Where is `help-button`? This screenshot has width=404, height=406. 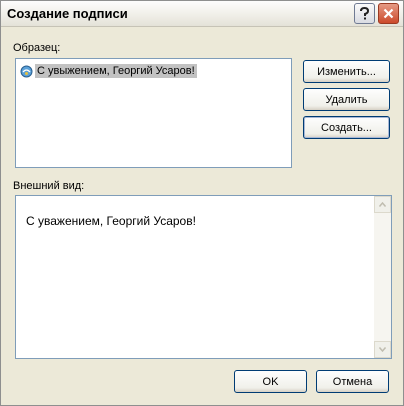 help-button is located at coordinates (364, 13).